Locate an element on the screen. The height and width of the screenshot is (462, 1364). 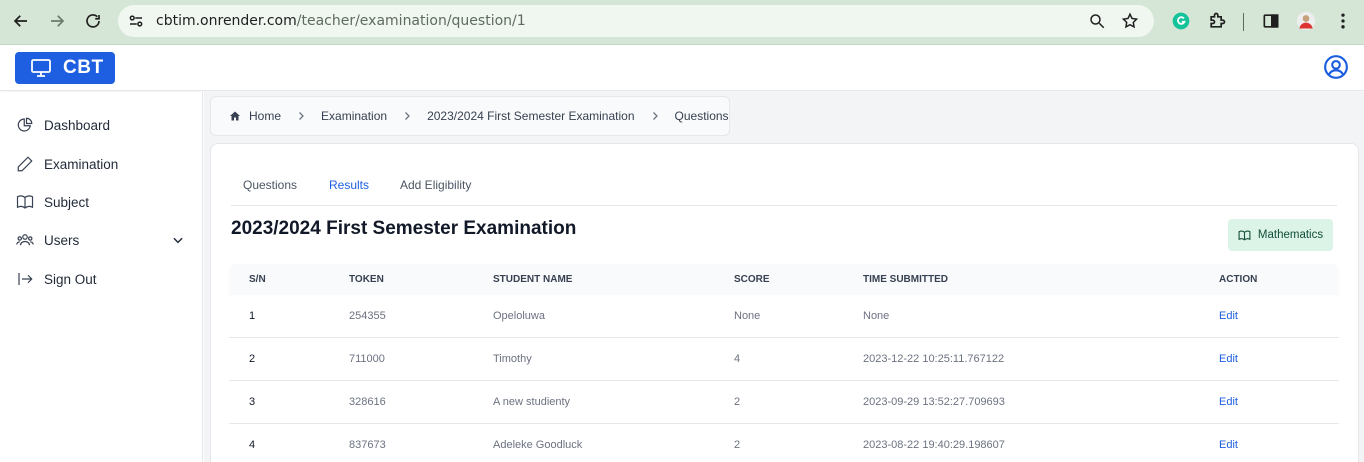
book-open-icon is located at coordinates (1244, 235).